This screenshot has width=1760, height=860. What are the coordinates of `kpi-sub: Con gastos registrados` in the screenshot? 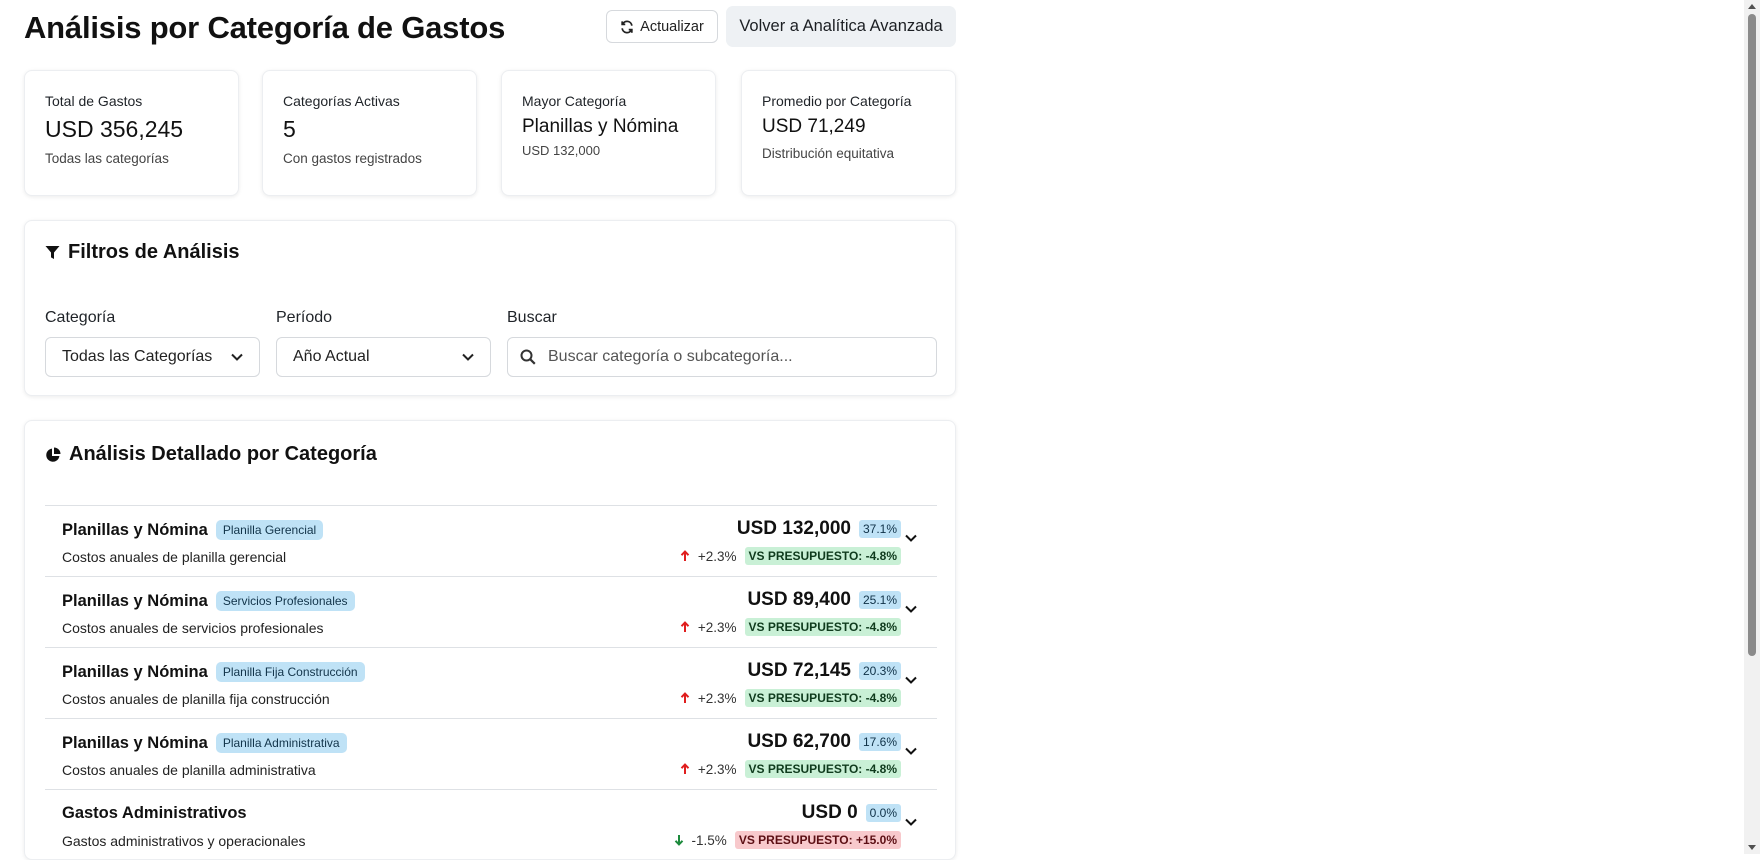 It's located at (352, 158).